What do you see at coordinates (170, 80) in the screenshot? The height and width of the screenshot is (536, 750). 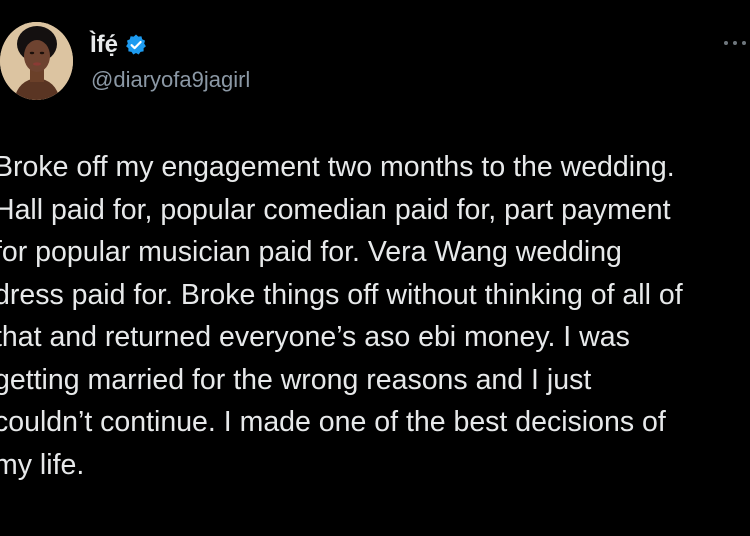 I see `author-handle: @diaryofa9jagirl` at bounding box center [170, 80].